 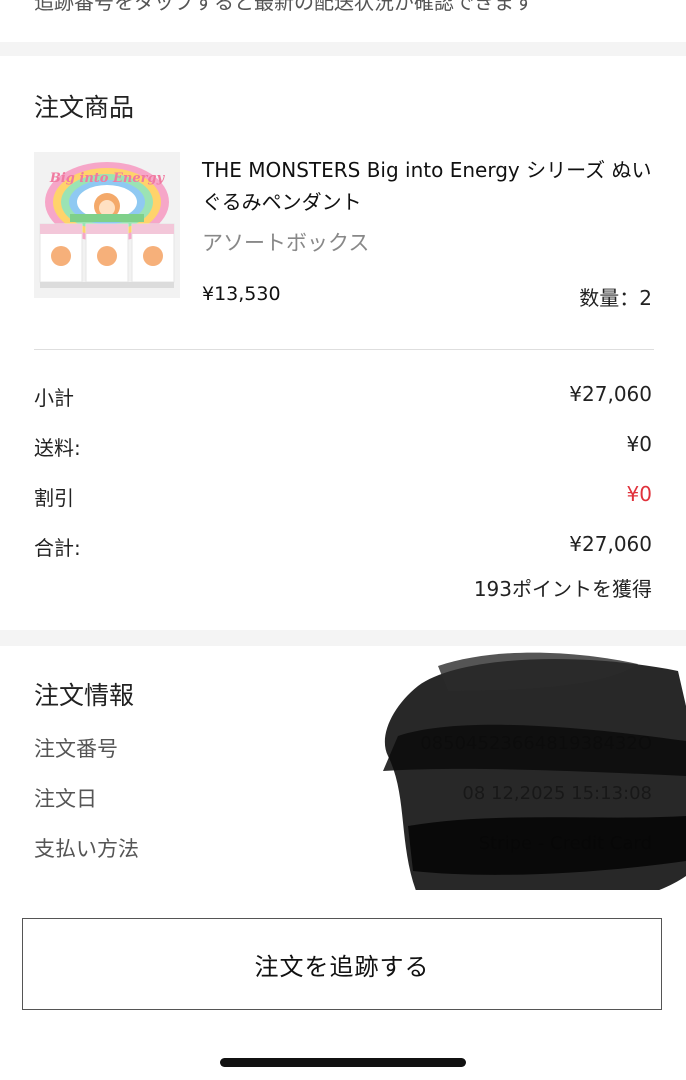 I want to click on subtotal-value: ¥27,060, so click(x=610, y=394).